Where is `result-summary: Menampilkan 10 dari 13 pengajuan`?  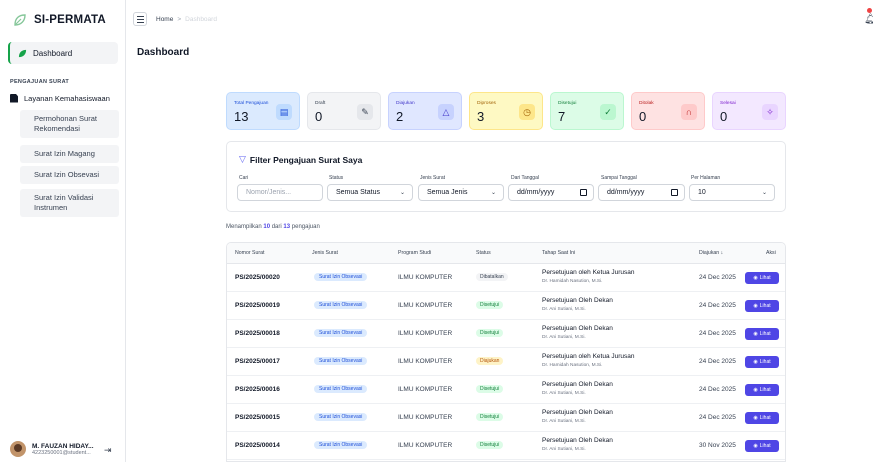
result-summary: Menampilkan 10 dari 13 pengajuan is located at coordinates (273, 227).